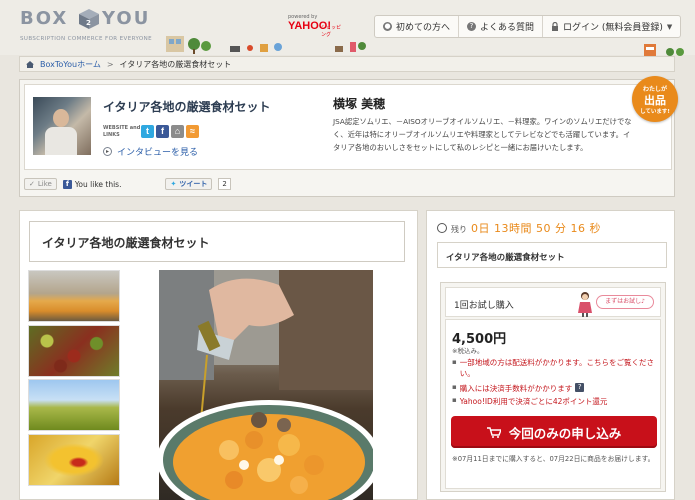 Image resolution: width=695 pixels, height=500 pixels. Describe the element at coordinates (552, 255) in the screenshot. I see `purchase-product-title: イタリア各地の厳選食材セット` at that location.